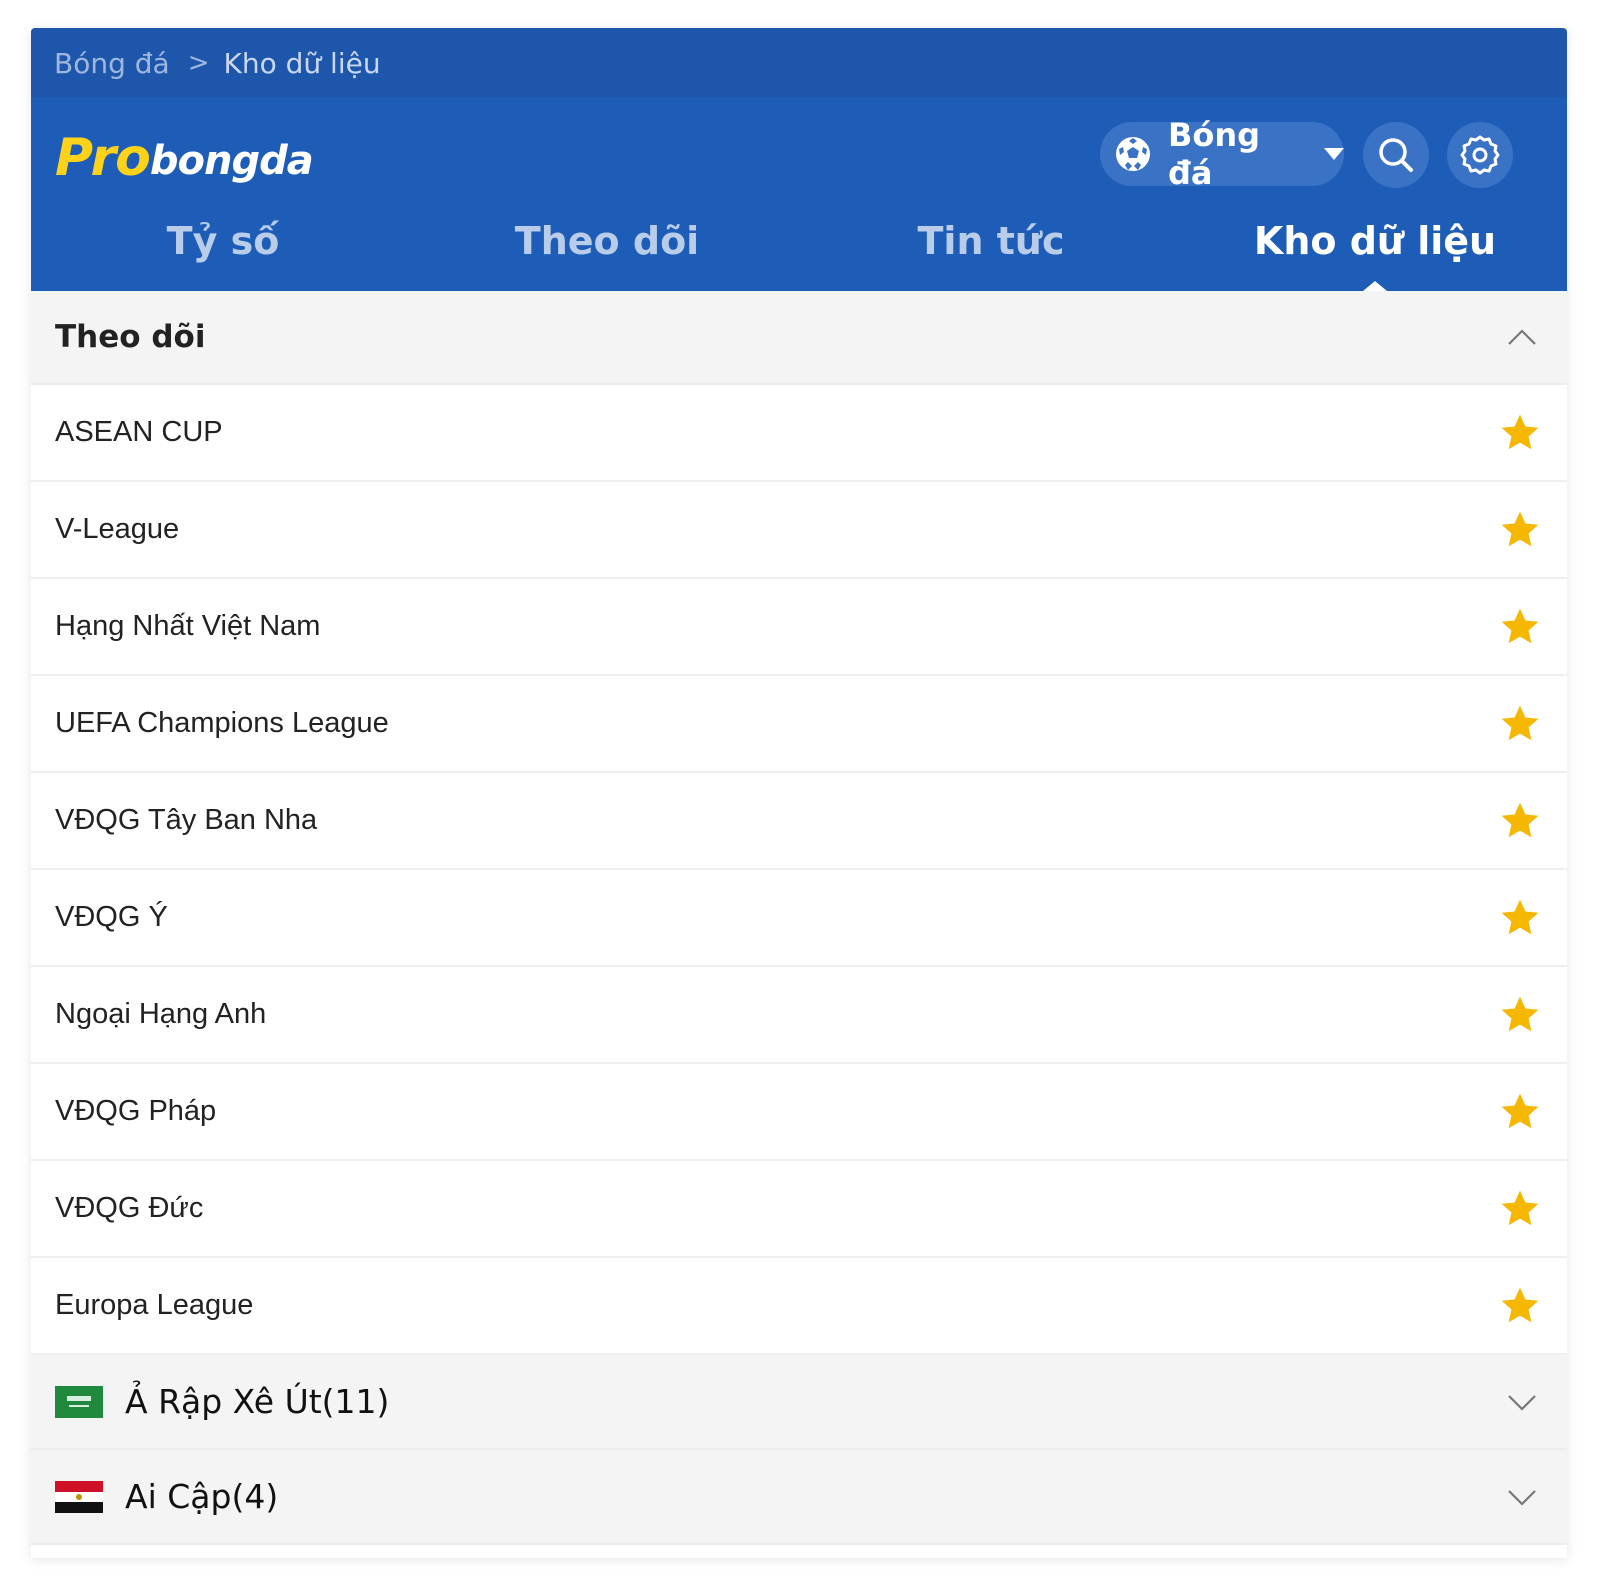 Image resolution: width=1600 pixels, height=1586 pixels. Describe the element at coordinates (799, 530) in the screenshot. I see `list-item: V-League` at that location.